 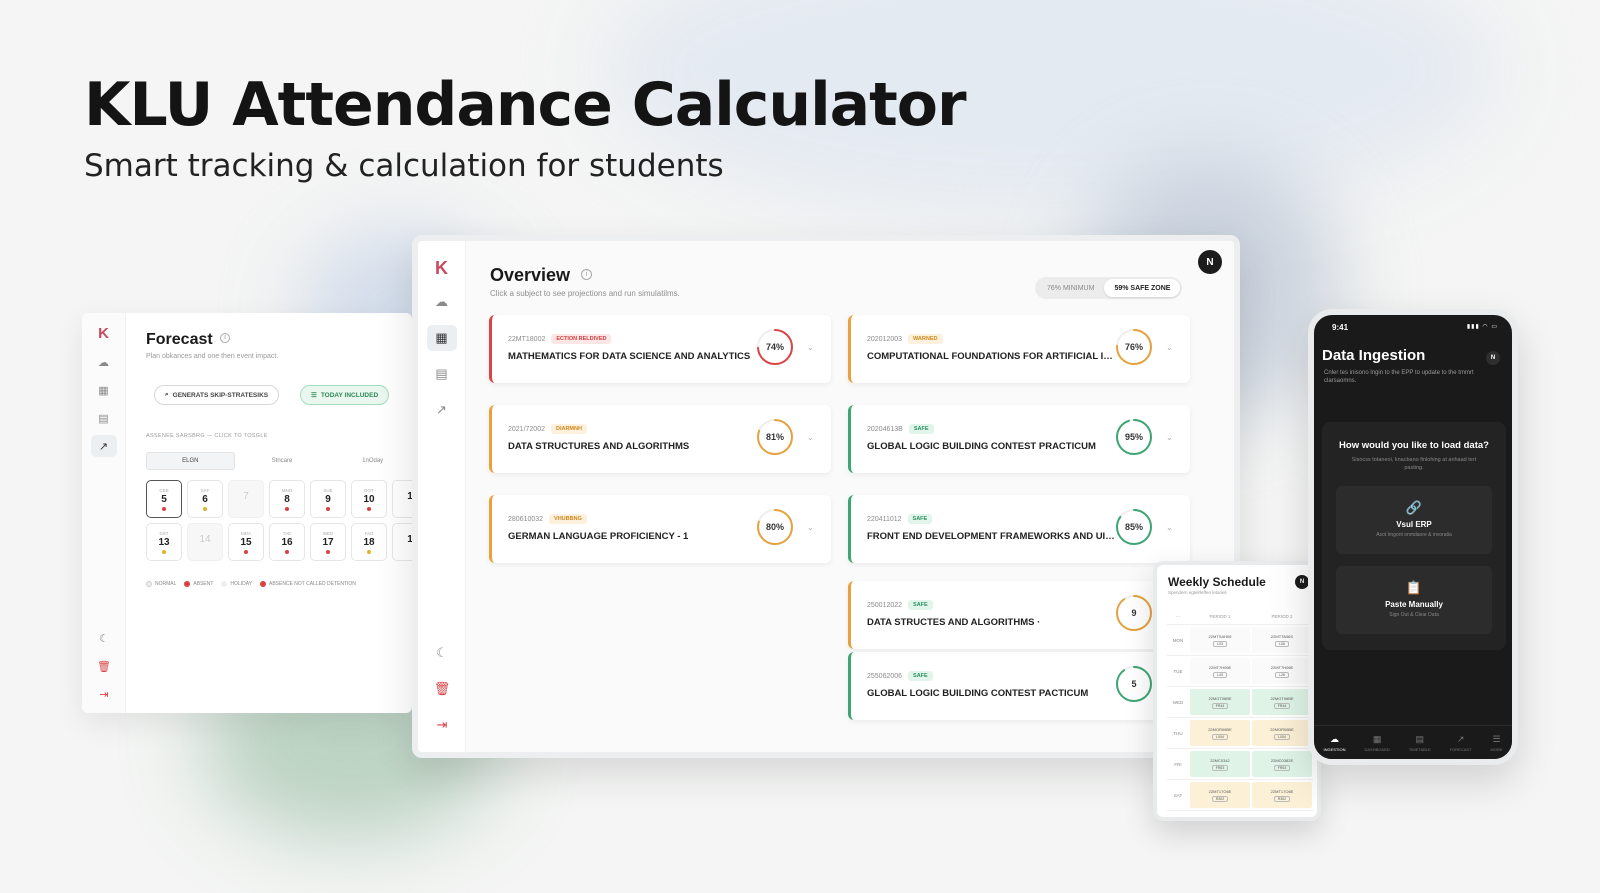 I want to click on subject-name: GLOBAL LOGIC BUILDING CONTEST PACTICUM, so click(x=978, y=693).